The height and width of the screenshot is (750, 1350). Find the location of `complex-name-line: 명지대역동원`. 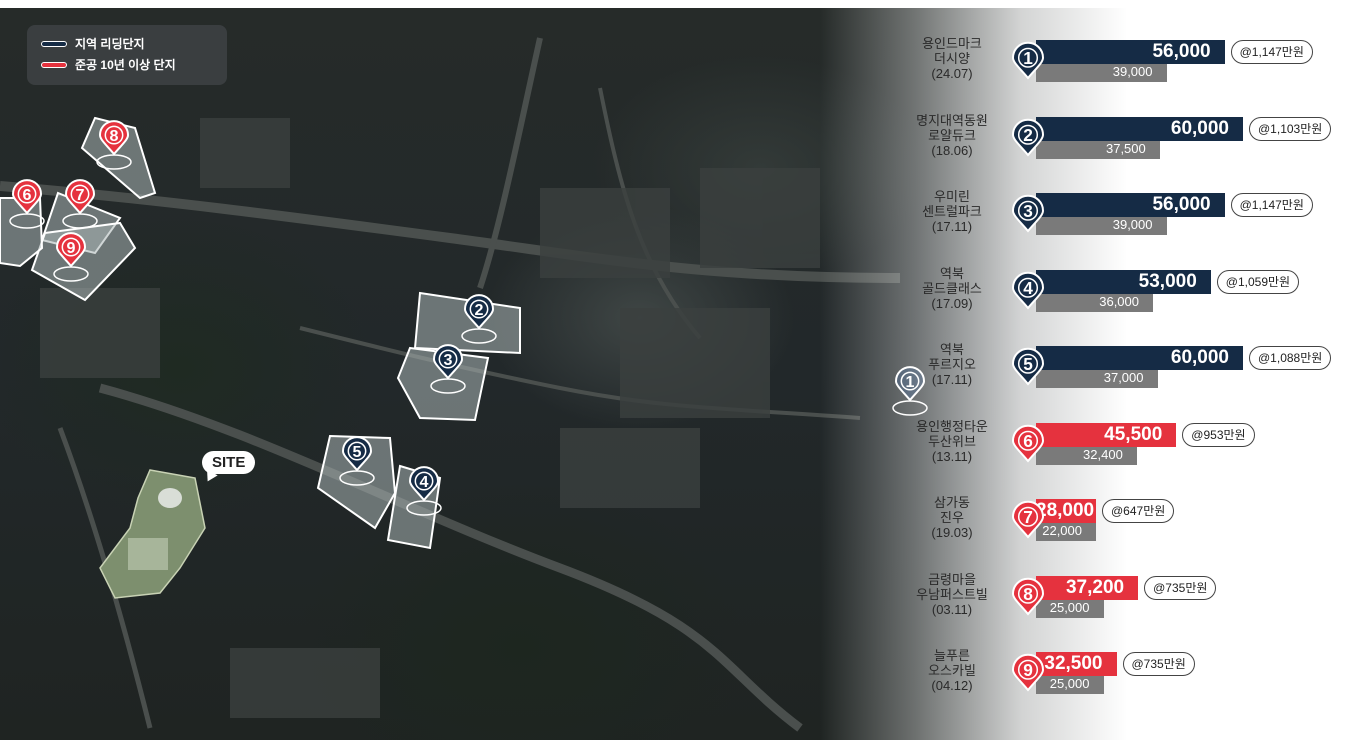

complex-name-line: 명지대역동원 is located at coordinates (952, 120).